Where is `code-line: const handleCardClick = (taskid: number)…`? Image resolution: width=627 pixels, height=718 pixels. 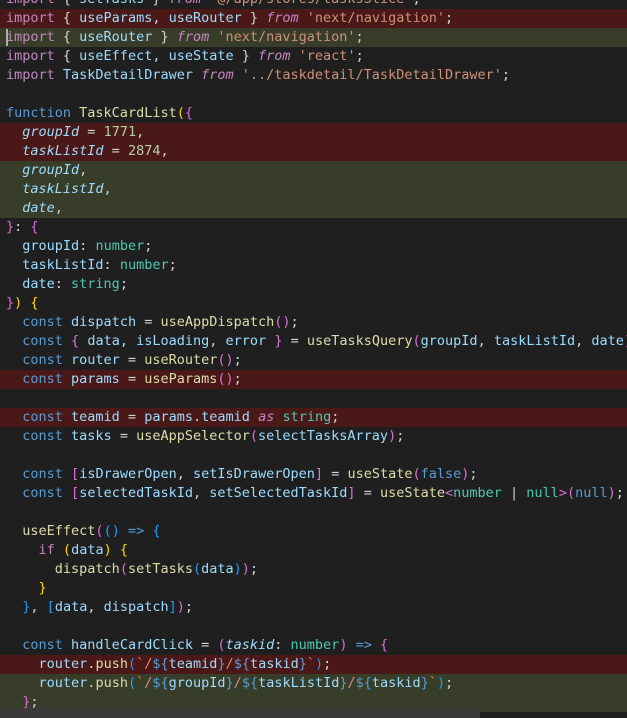
code-line: const handleCardClick = (taskid: number)… is located at coordinates (313, 645).